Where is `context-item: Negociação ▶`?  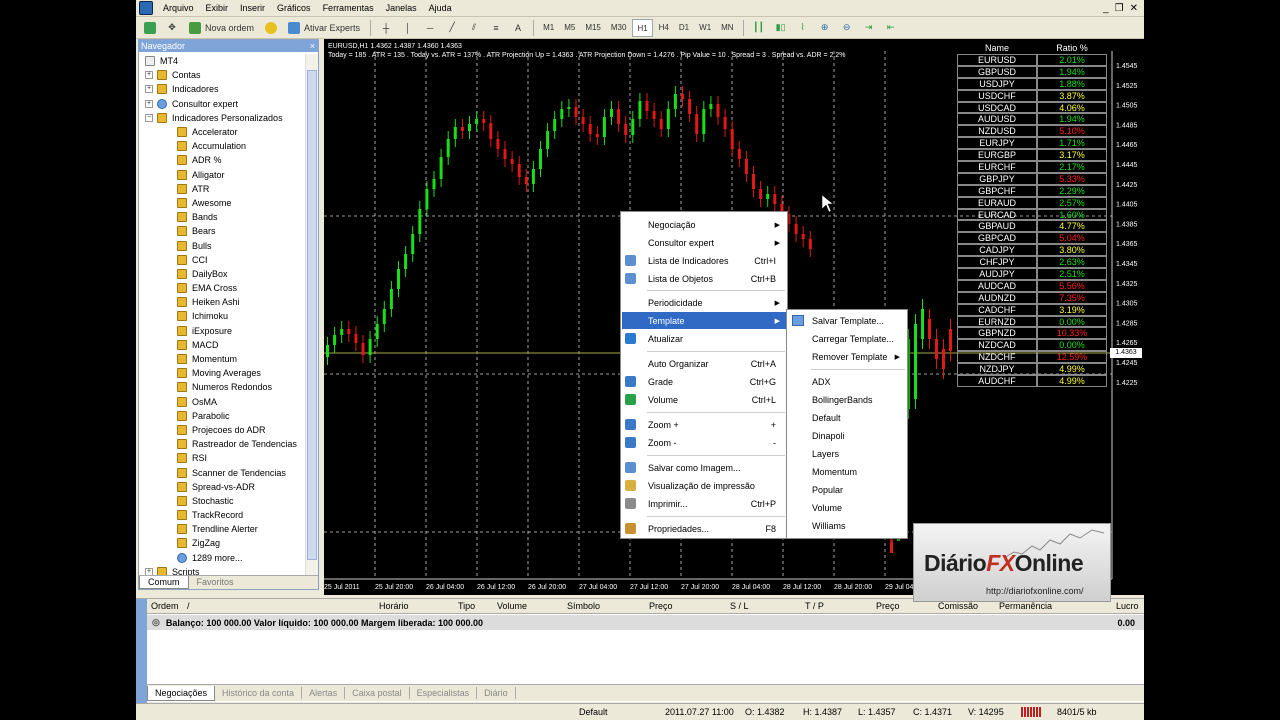 context-item: Negociação ▶ is located at coordinates (704, 224).